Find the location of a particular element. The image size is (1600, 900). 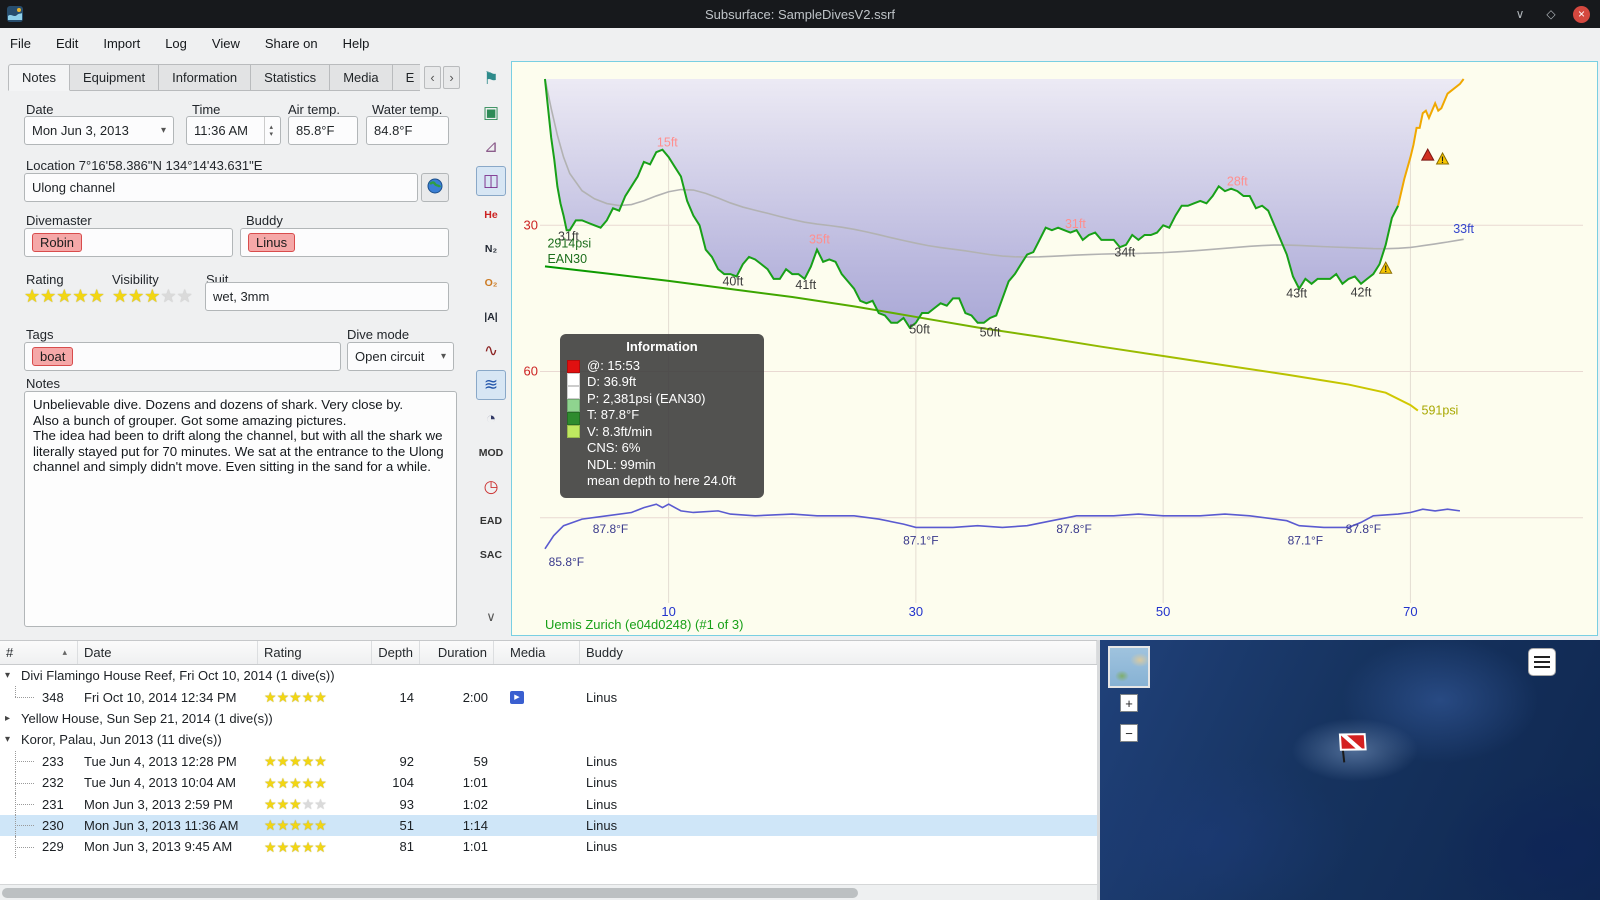

column-header-rating: Rating is located at coordinates (315, 652).